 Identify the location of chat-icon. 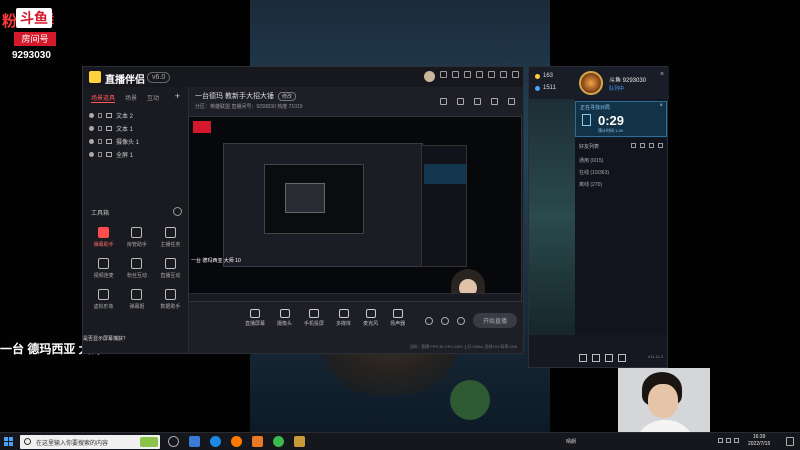
(583, 358).